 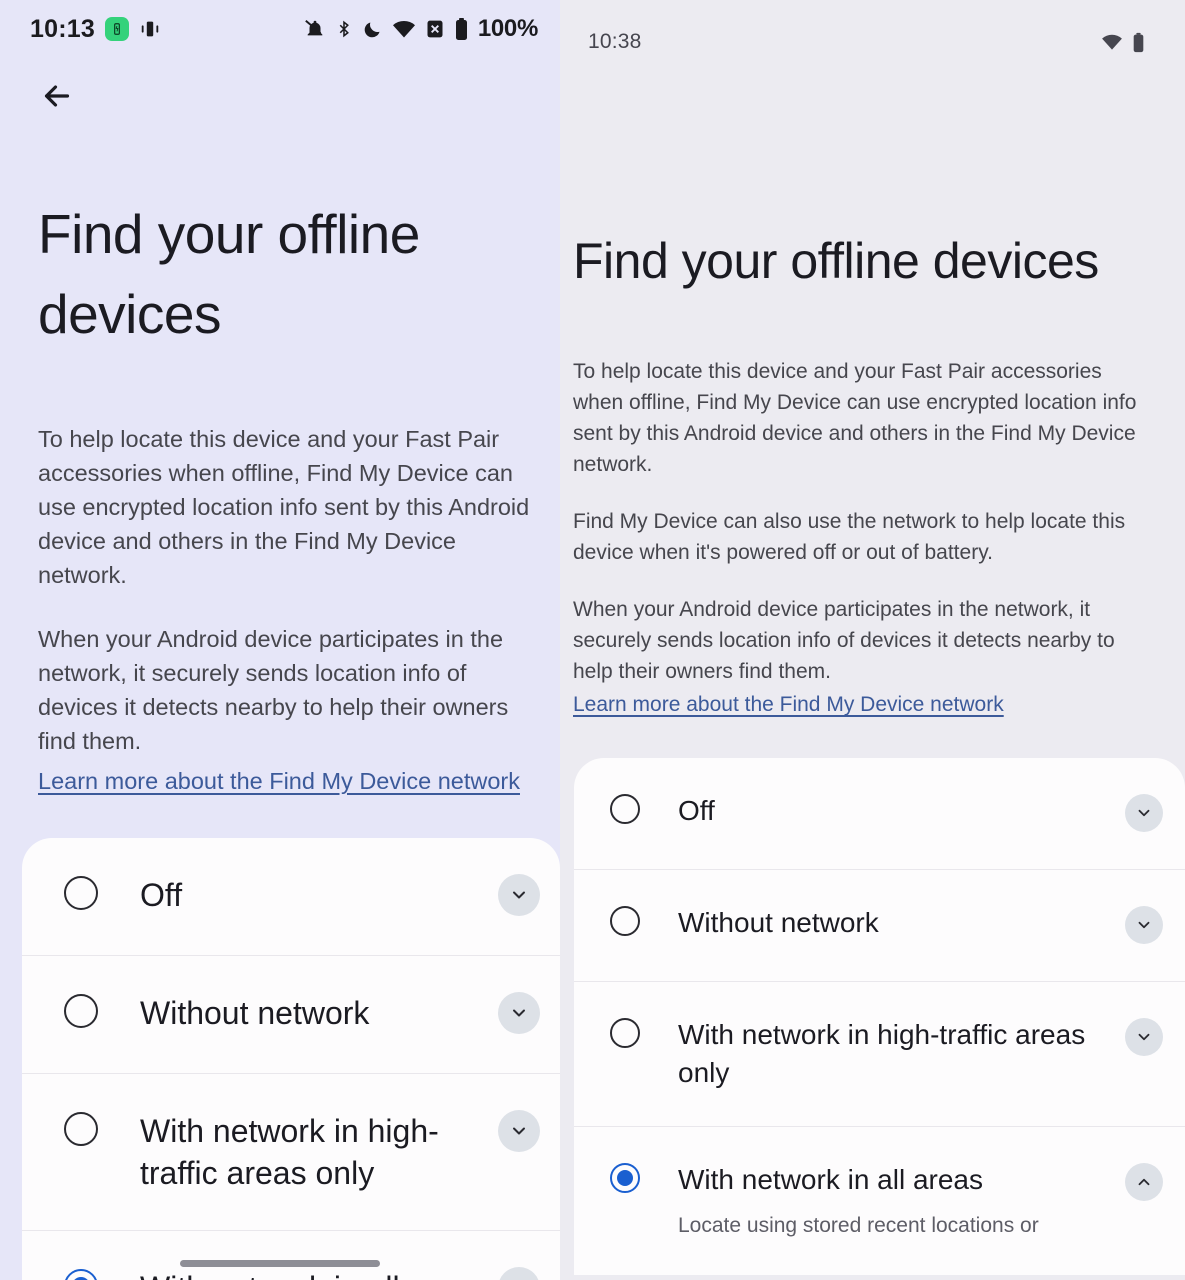 What do you see at coordinates (435, 29) in the screenshot?
I see `sim-off-icon` at bounding box center [435, 29].